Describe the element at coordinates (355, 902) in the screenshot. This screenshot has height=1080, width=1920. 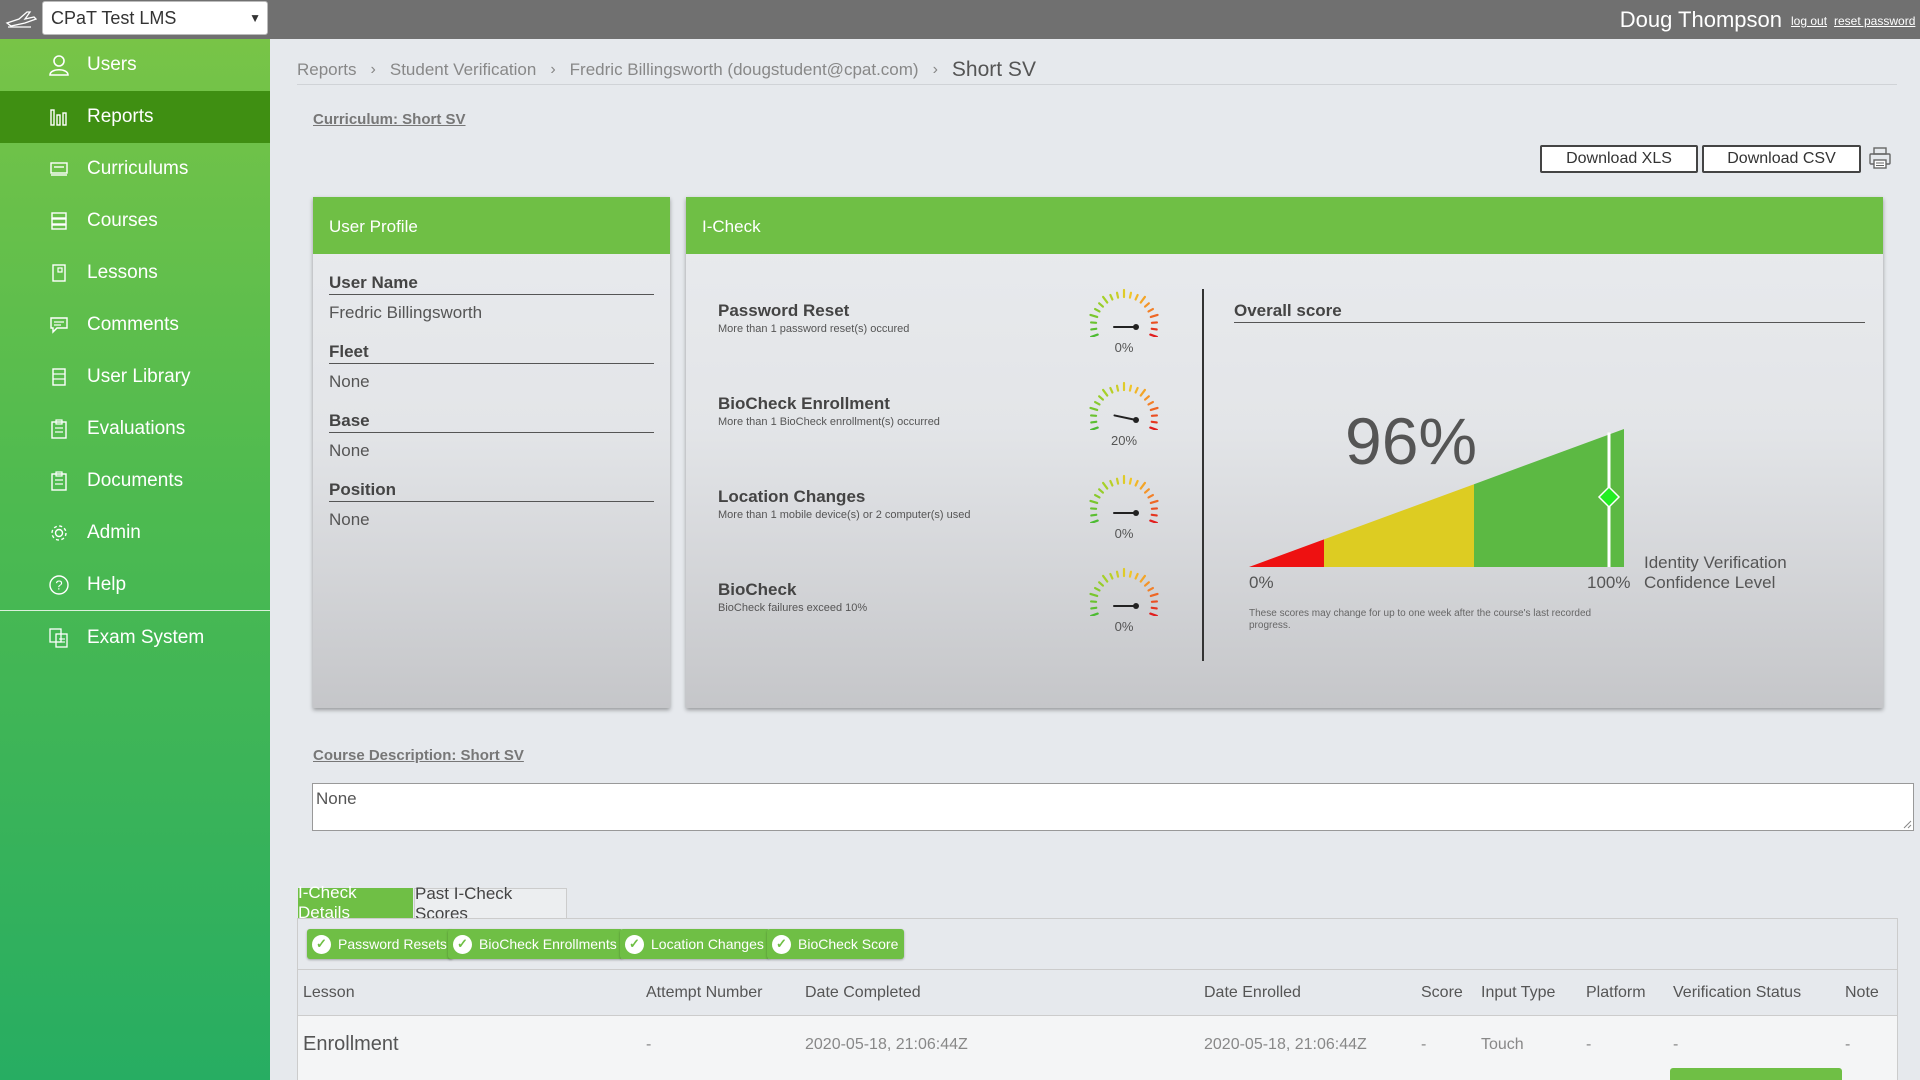
I see `tab-icheck-details: I-Check Details` at that location.